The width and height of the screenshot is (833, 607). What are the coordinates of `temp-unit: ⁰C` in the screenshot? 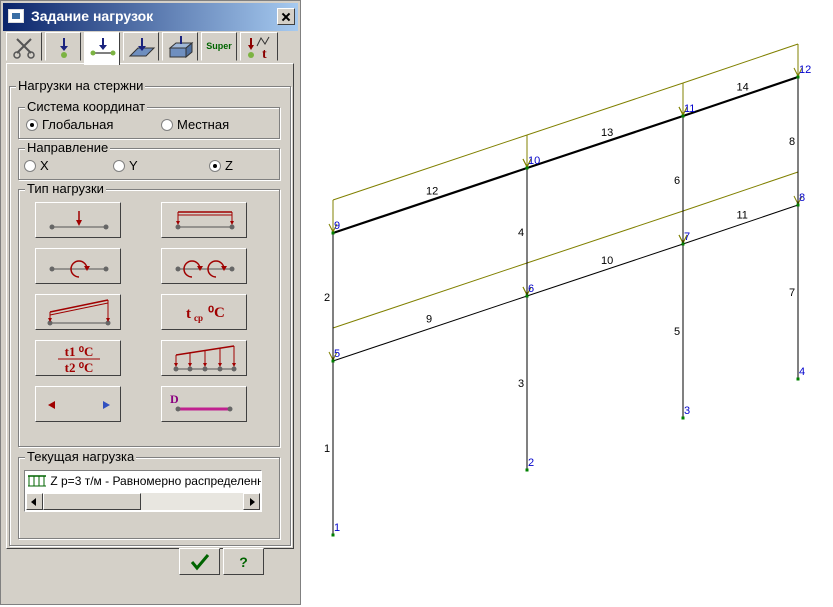 It's located at (216, 313).